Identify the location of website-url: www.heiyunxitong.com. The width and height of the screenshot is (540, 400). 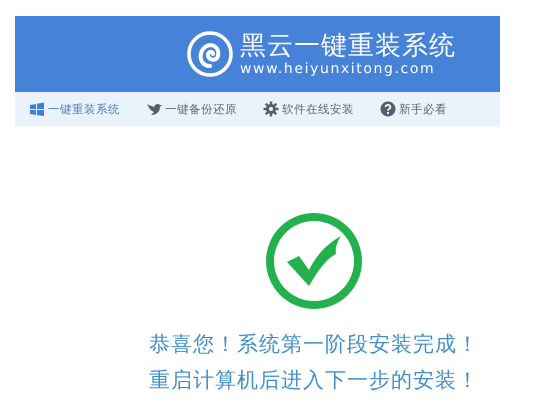
(338, 69).